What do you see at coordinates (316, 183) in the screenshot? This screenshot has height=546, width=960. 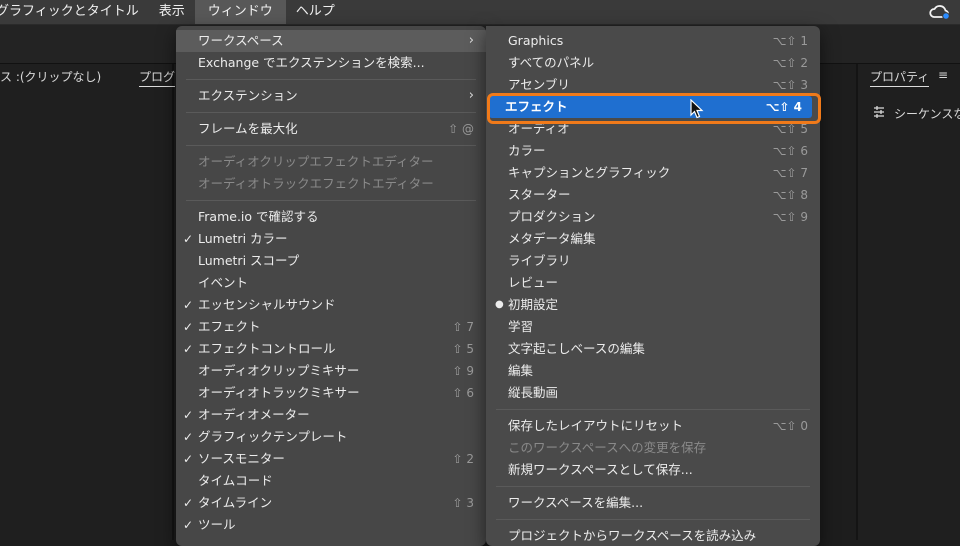 I see `menu-item-label: オーディオトラックエフェクトエディター` at bounding box center [316, 183].